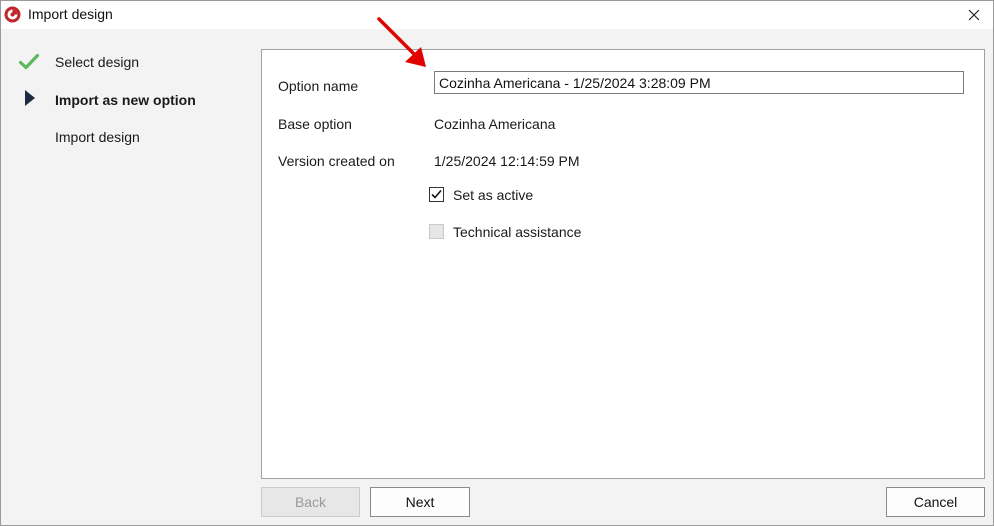 Image resolution: width=994 pixels, height=526 pixels. I want to click on close-button, so click(974, 15).